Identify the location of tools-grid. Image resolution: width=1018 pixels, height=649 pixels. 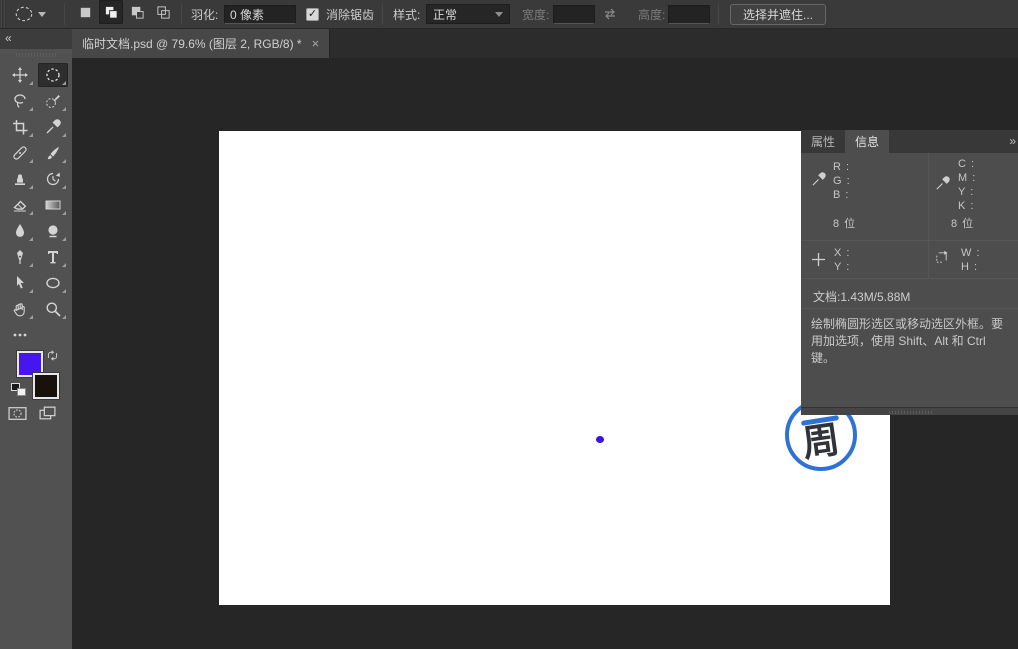
(36, 205).